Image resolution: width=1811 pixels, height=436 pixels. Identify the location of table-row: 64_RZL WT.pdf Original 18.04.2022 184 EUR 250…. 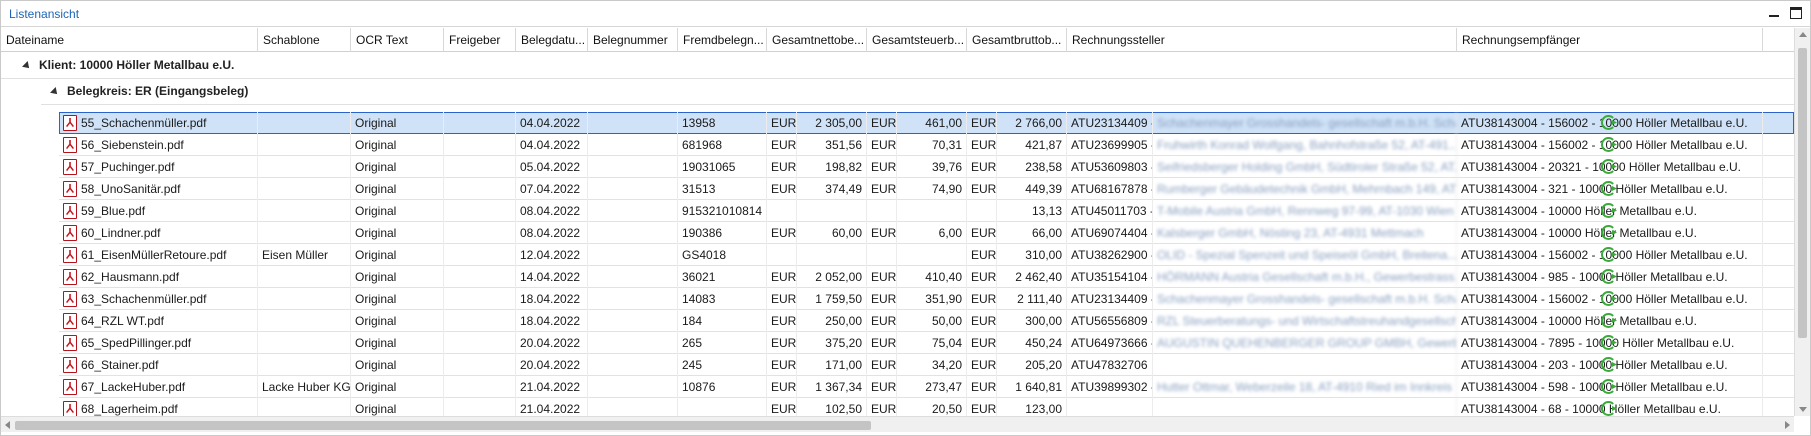
(926, 321).